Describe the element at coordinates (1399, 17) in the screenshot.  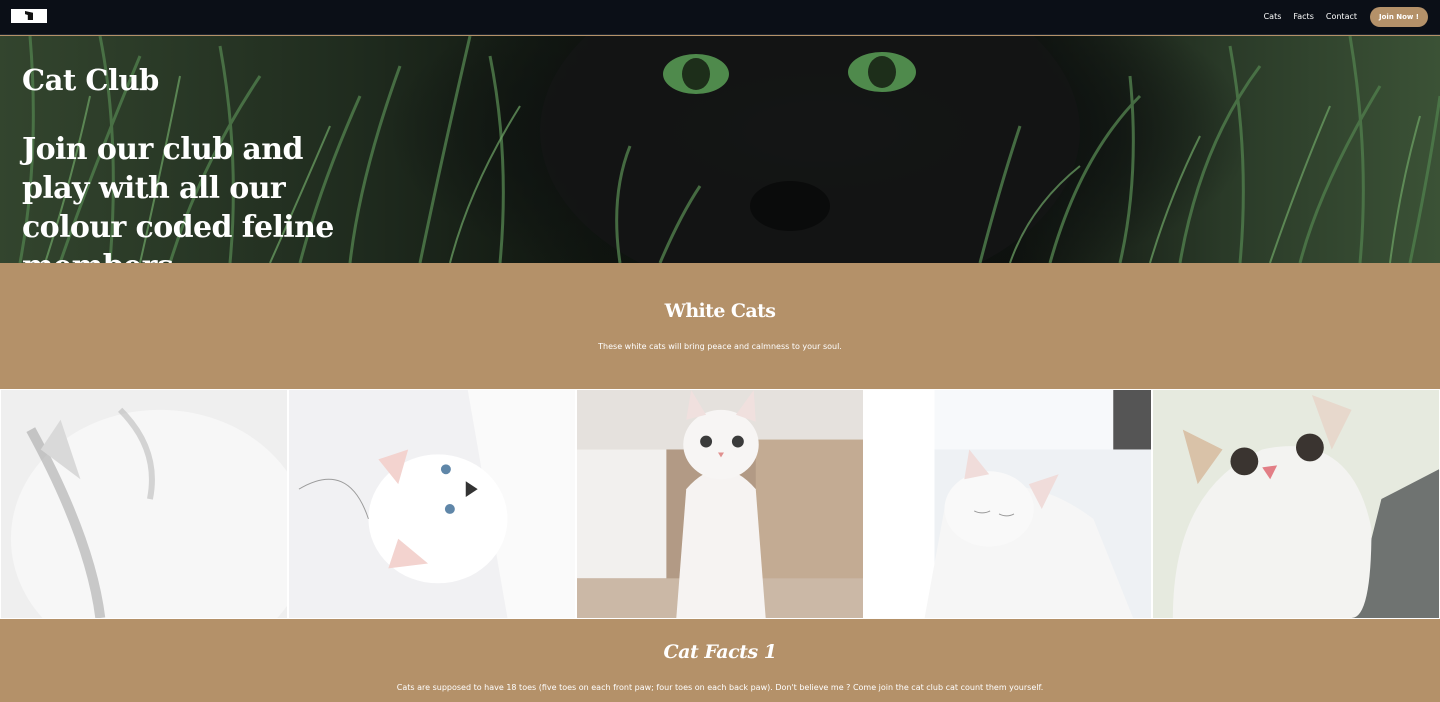
I see `join-now-button: Join Now !` at that location.